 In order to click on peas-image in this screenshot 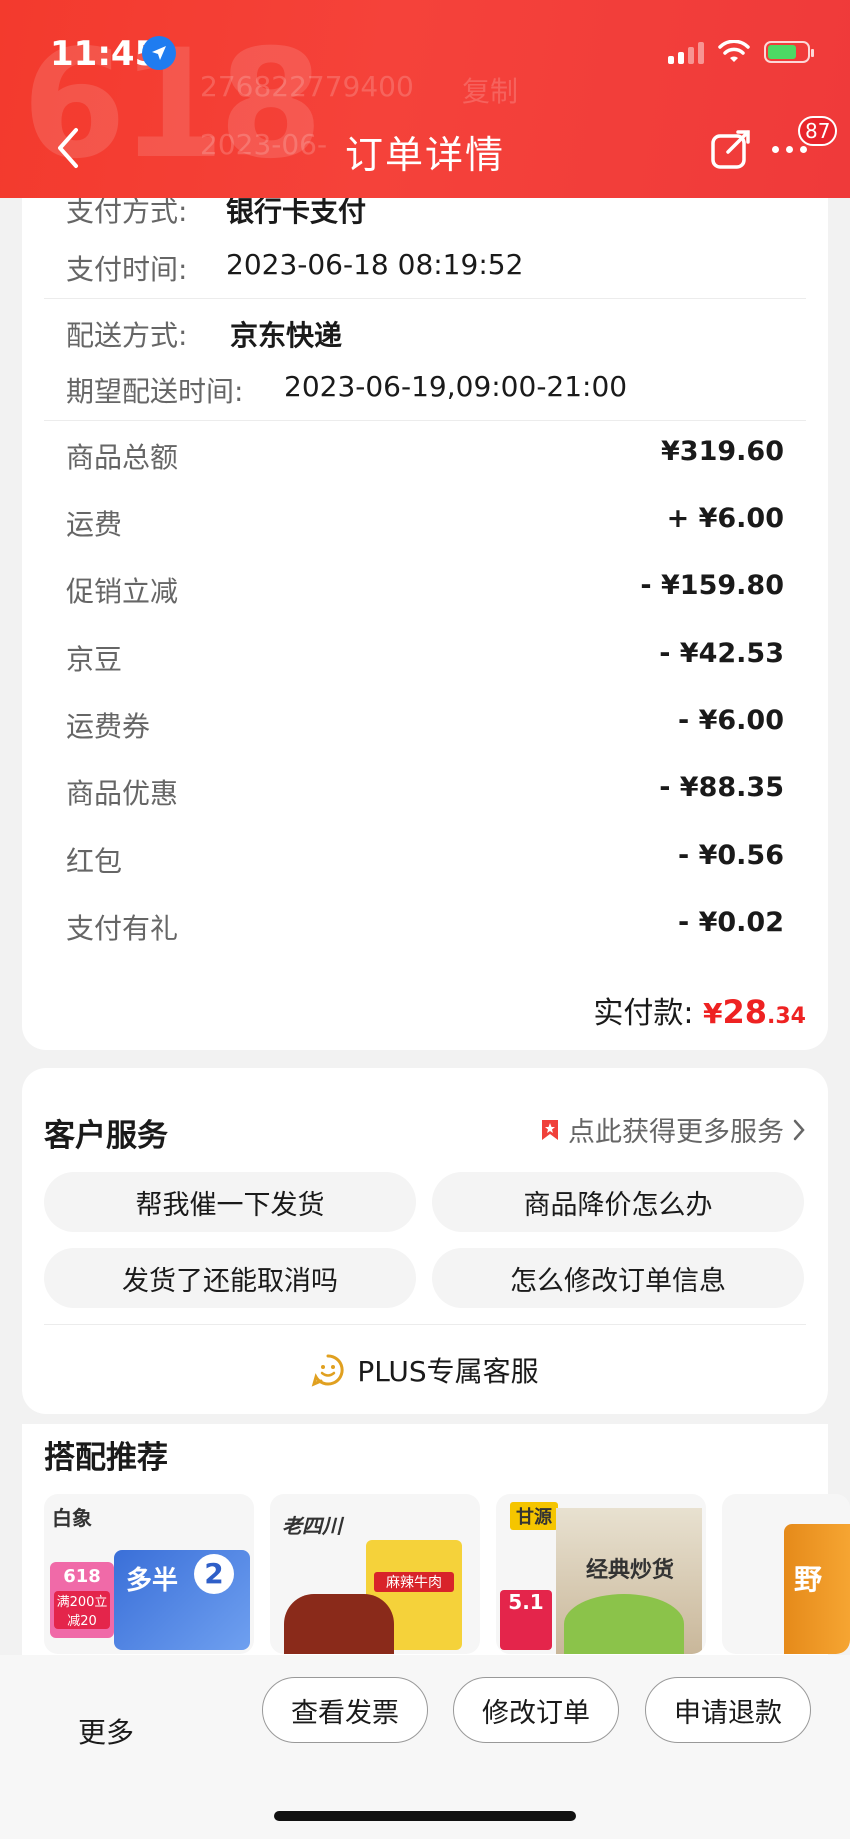, I will do `click(624, 1624)`.